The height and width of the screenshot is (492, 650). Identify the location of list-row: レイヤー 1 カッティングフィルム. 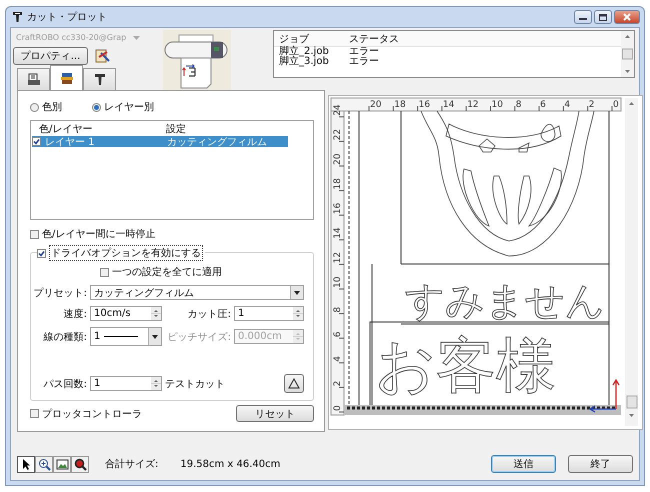
(160, 141).